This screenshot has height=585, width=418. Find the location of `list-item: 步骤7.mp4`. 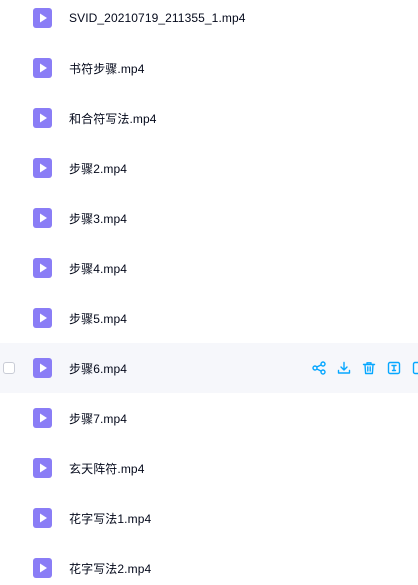

list-item: 步骤7.mp4 is located at coordinates (209, 418).